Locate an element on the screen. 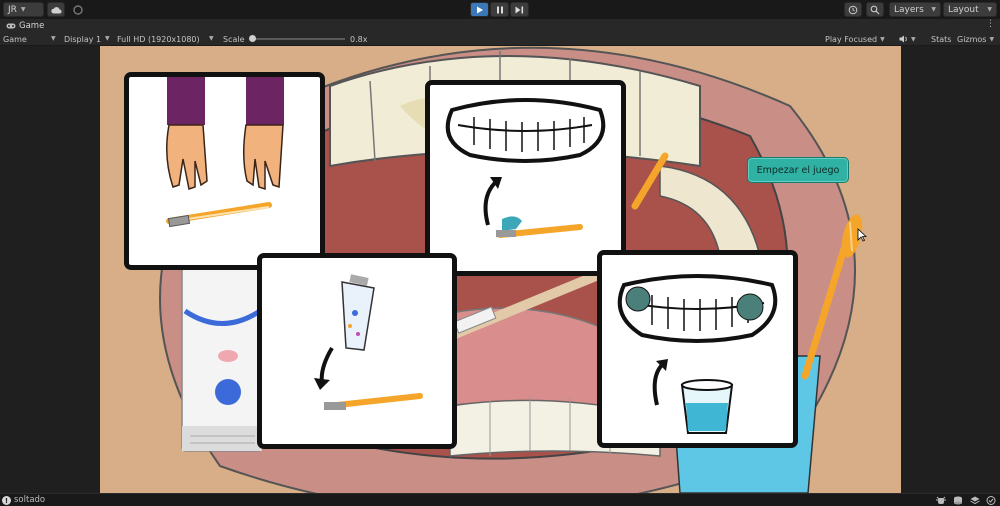 The image size is (1000, 506). game-mode-label: Game is located at coordinates (15, 39).